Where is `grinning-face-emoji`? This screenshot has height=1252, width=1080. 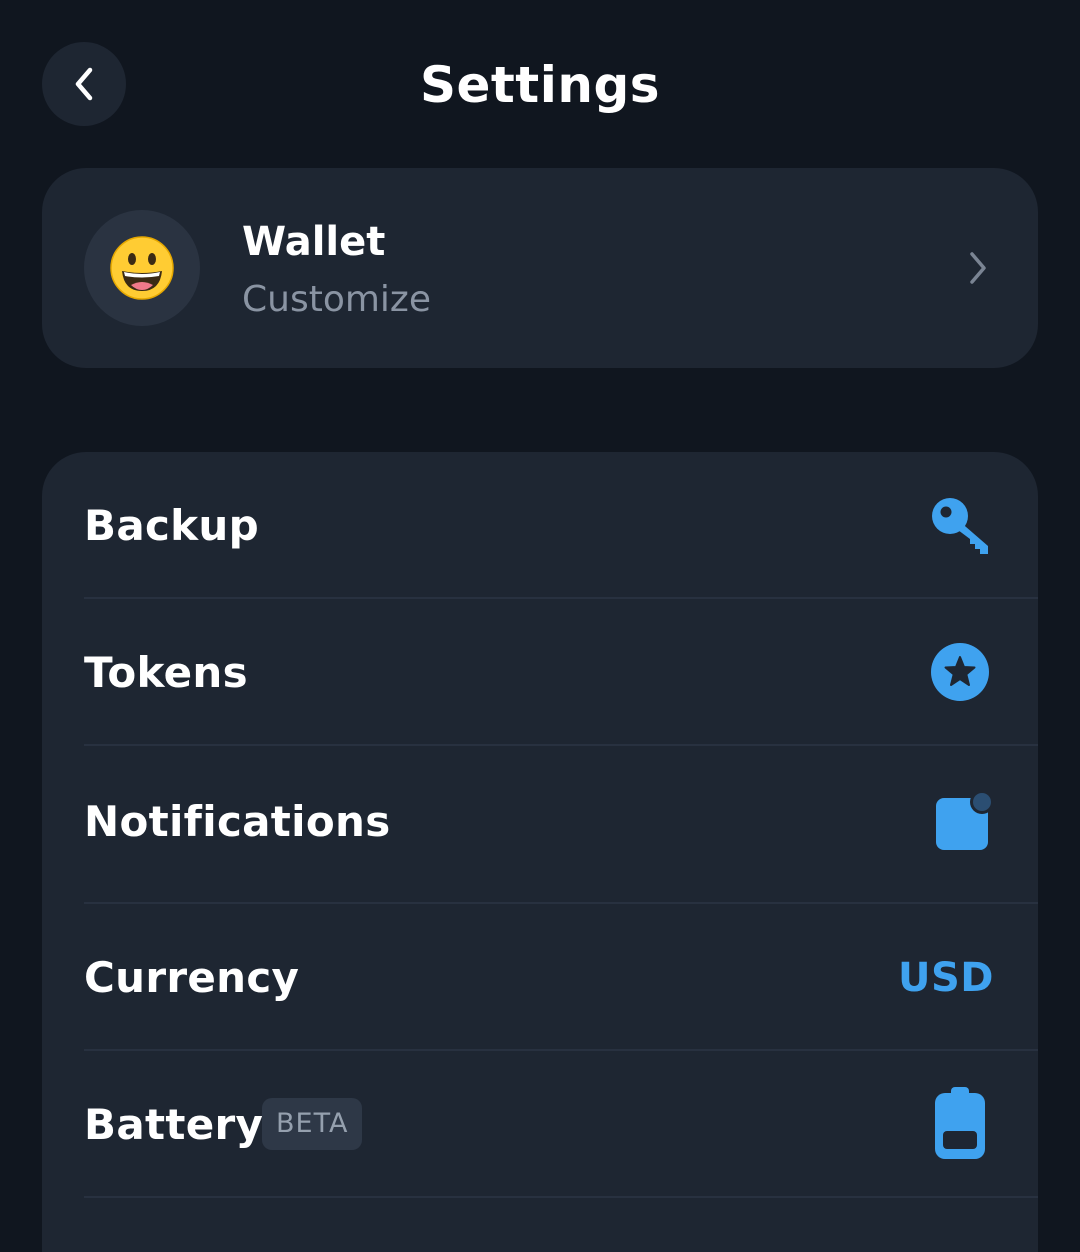 grinning-face-emoji is located at coordinates (142, 268).